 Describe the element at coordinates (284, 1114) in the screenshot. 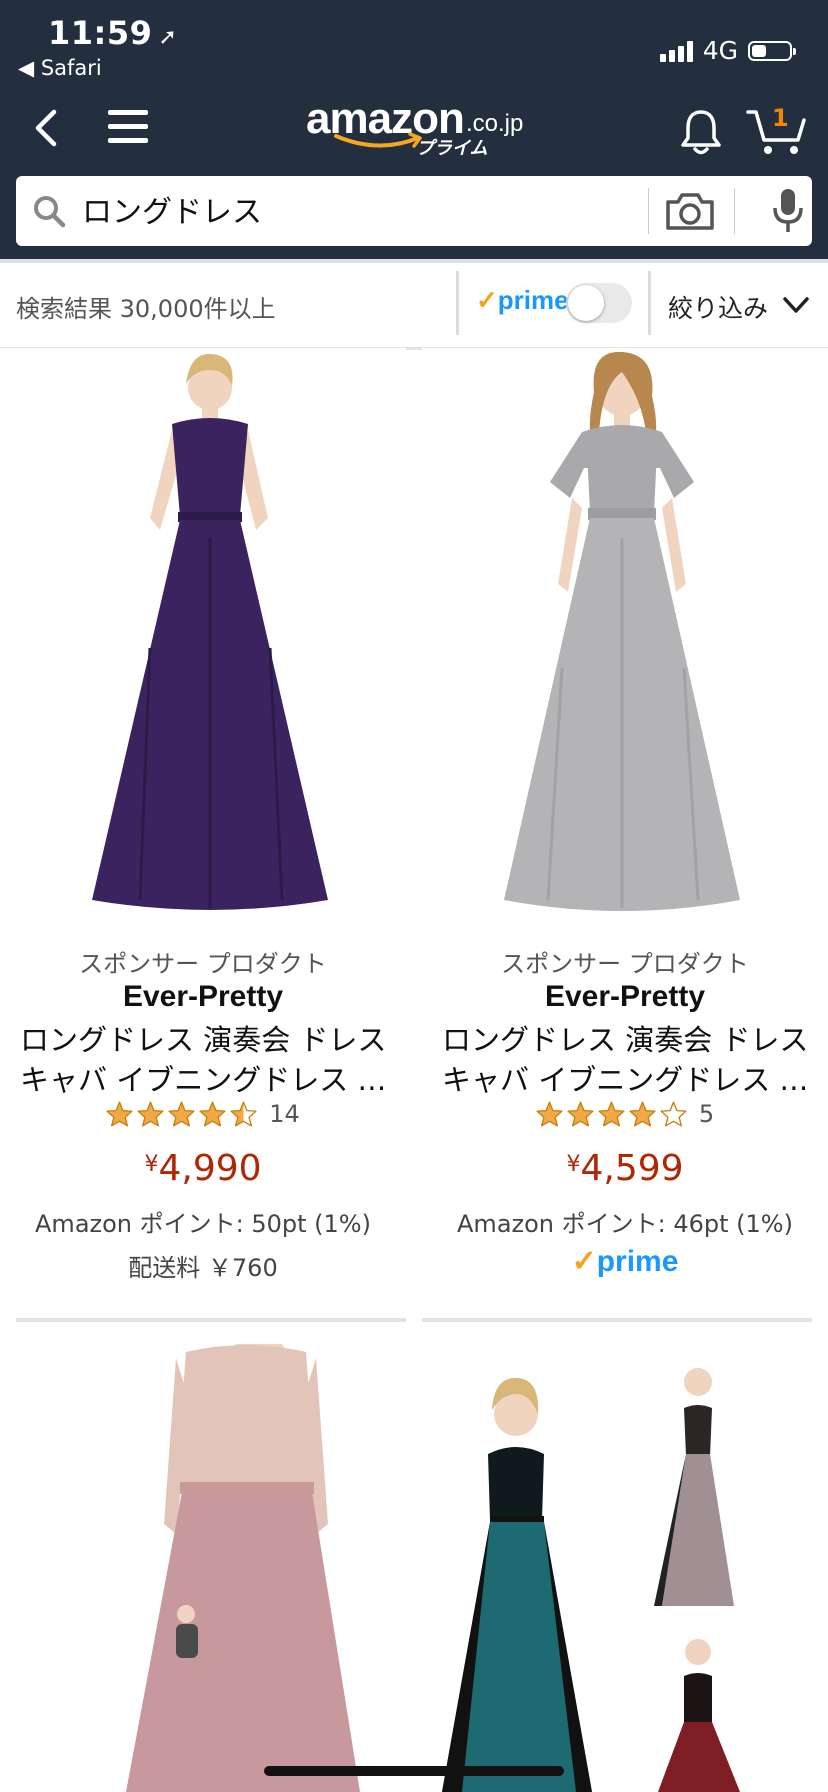

I see `review-count: 14` at that location.